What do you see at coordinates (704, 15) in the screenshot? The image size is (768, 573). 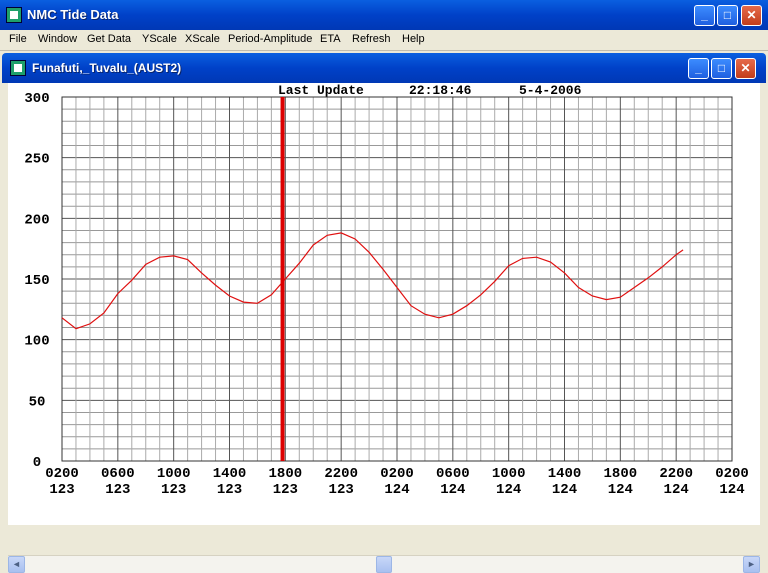 I see `minimize-button: _` at bounding box center [704, 15].